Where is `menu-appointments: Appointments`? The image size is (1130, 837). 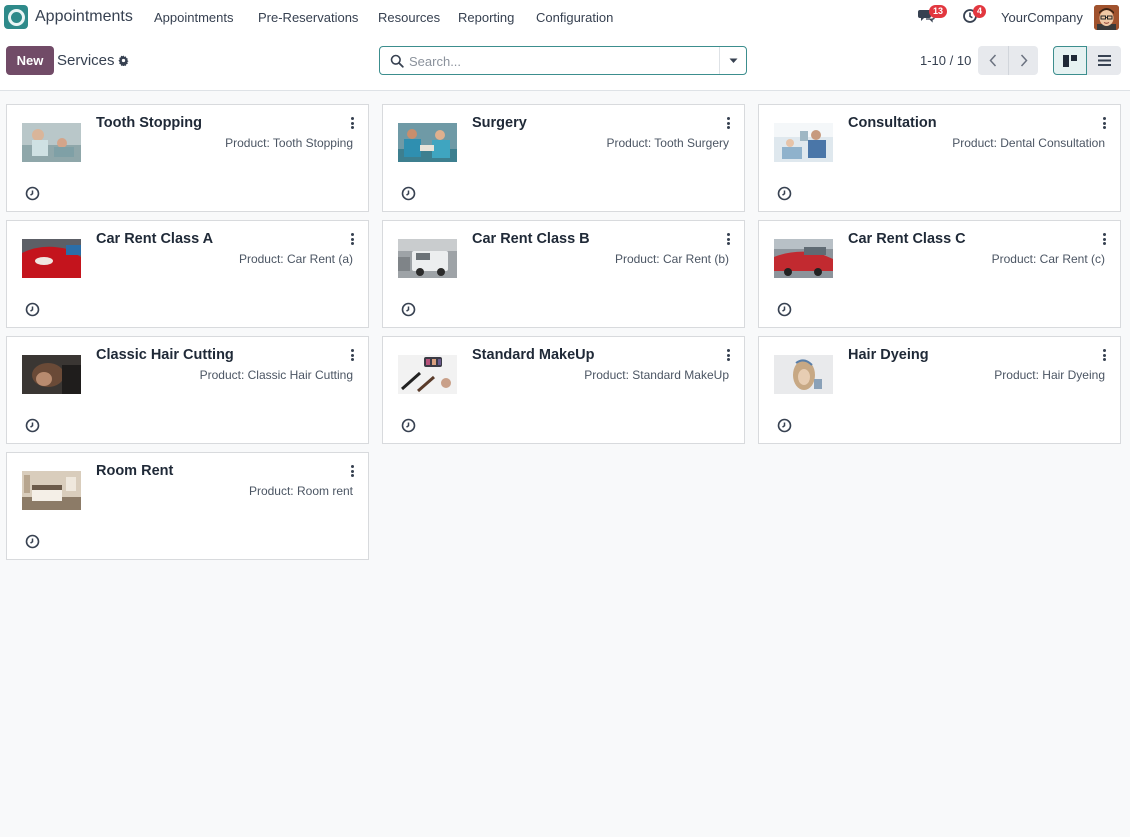
menu-appointments: Appointments is located at coordinates (194, 17).